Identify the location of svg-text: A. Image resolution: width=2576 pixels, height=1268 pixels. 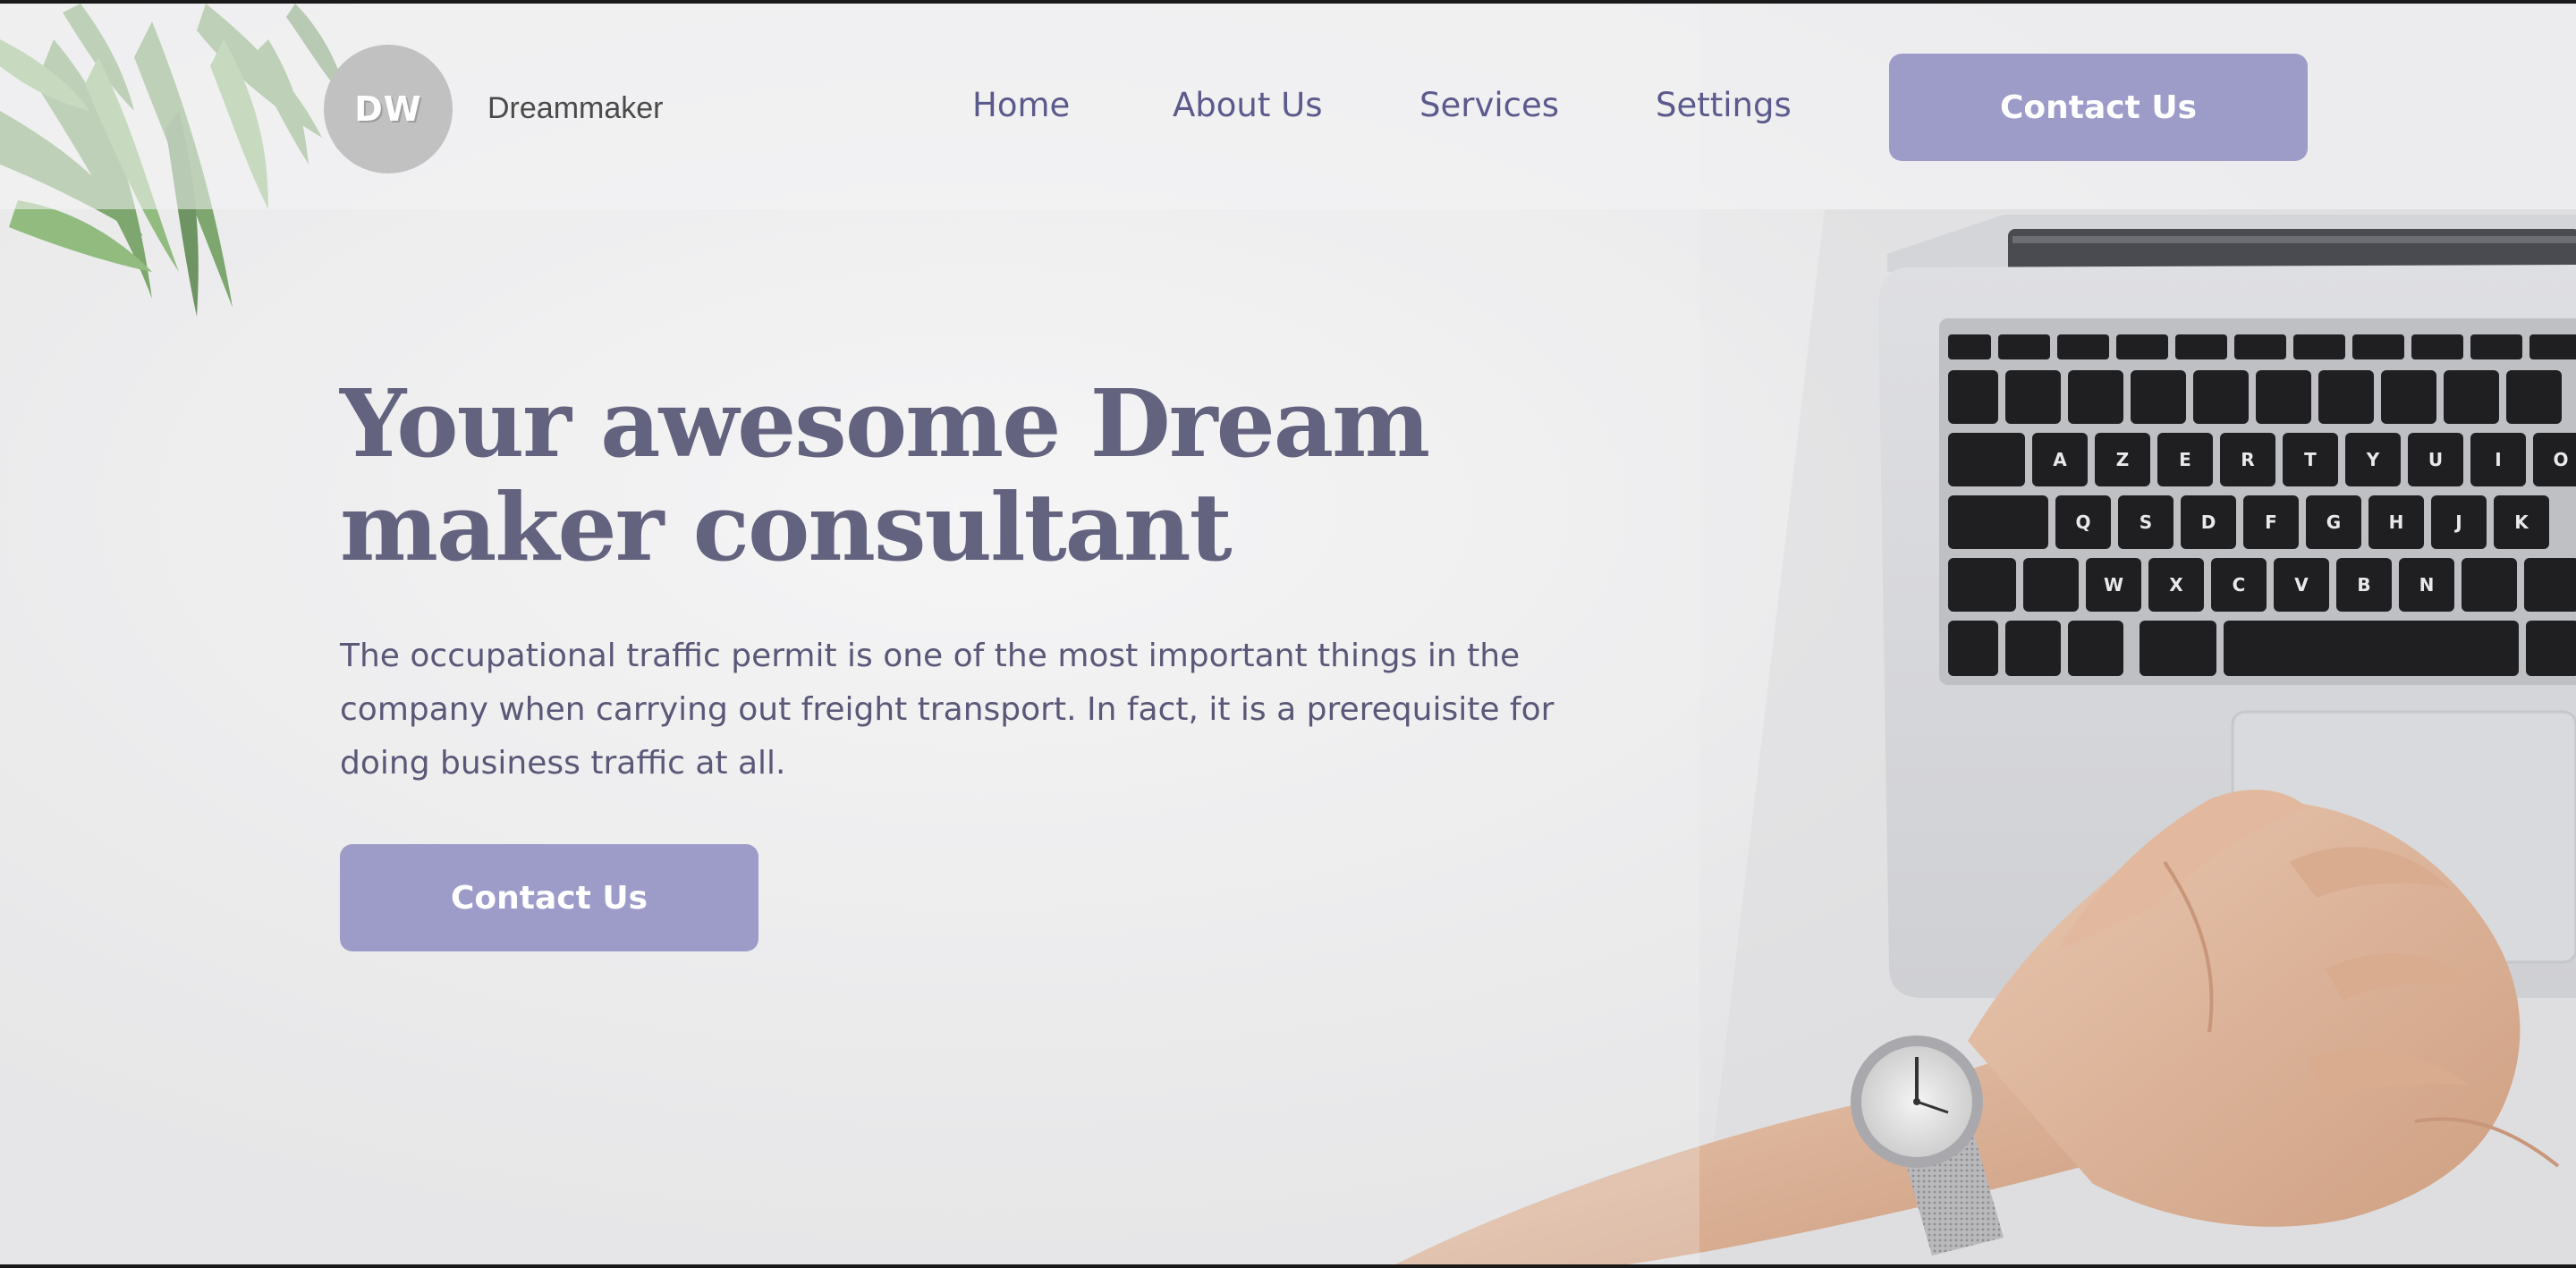
(2060, 460).